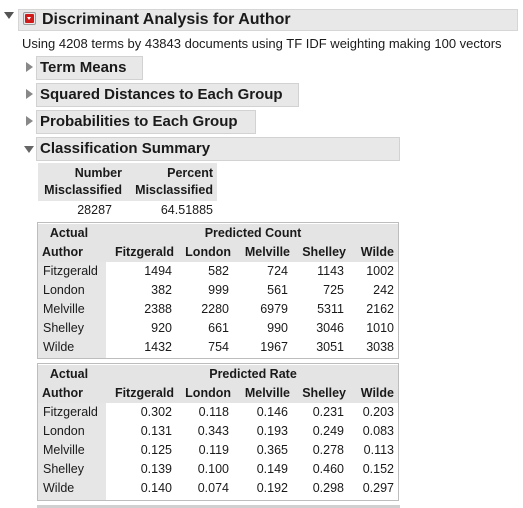  I want to click on rate-predicted-label: Predicted Rate, so click(253, 374).